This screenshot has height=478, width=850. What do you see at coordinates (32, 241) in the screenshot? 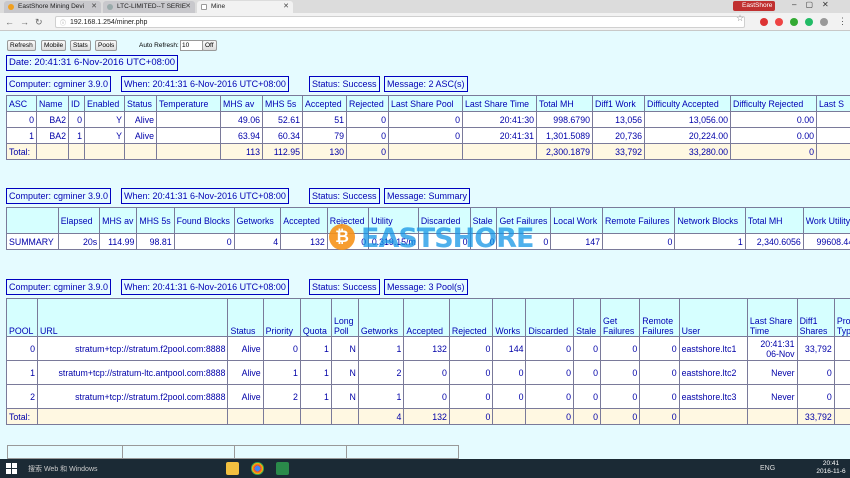
I see `summary-cell: SUMMARY` at bounding box center [32, 241].